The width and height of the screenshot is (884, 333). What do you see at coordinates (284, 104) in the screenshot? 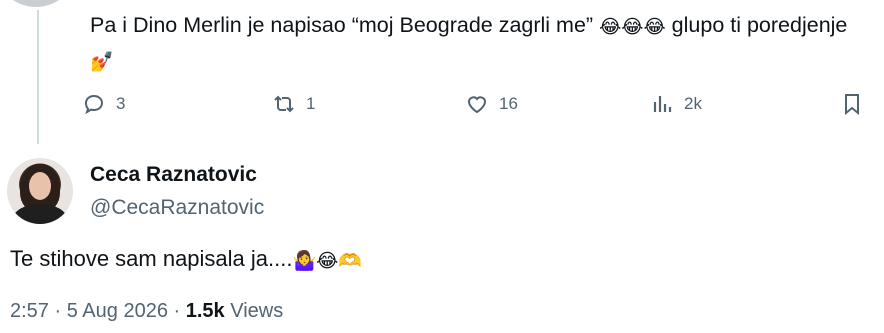
I see `repost-icon` at bounding box center [284, 104].